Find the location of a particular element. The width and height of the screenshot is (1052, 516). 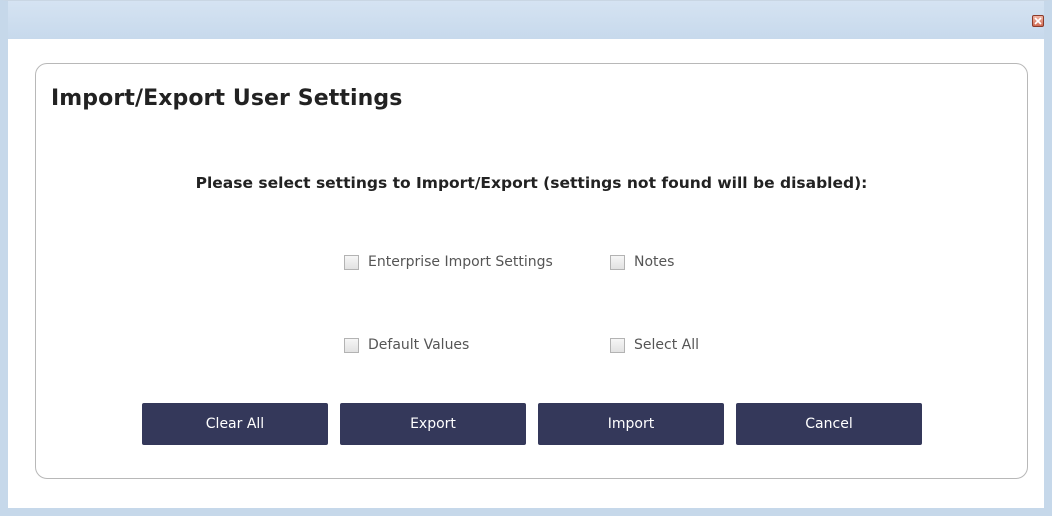

default-values-checkbox: Default Values is located at coordinates (406, 345).